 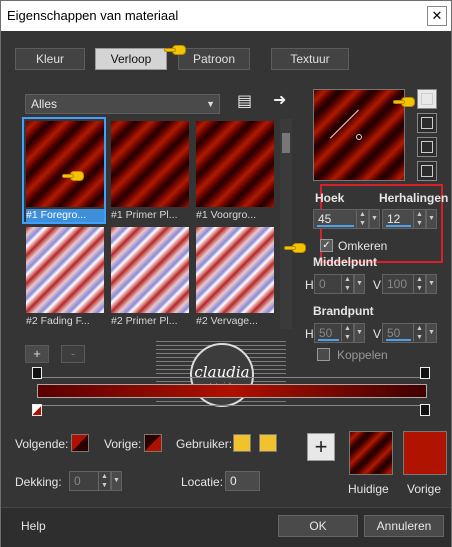 What do you see at coordinates (325, 219) in the screenshot?
I see `hoek-value: 45` at bounding box center [325, 219].